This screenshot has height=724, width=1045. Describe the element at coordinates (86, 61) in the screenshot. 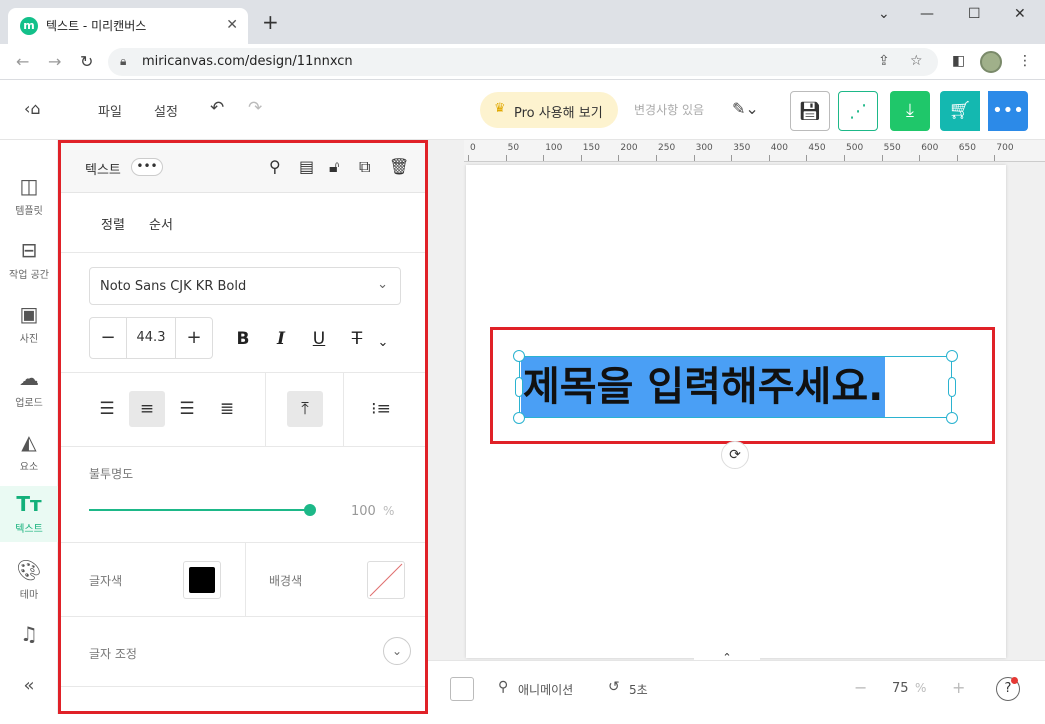

I see `reload-icon: ↻` at that location.